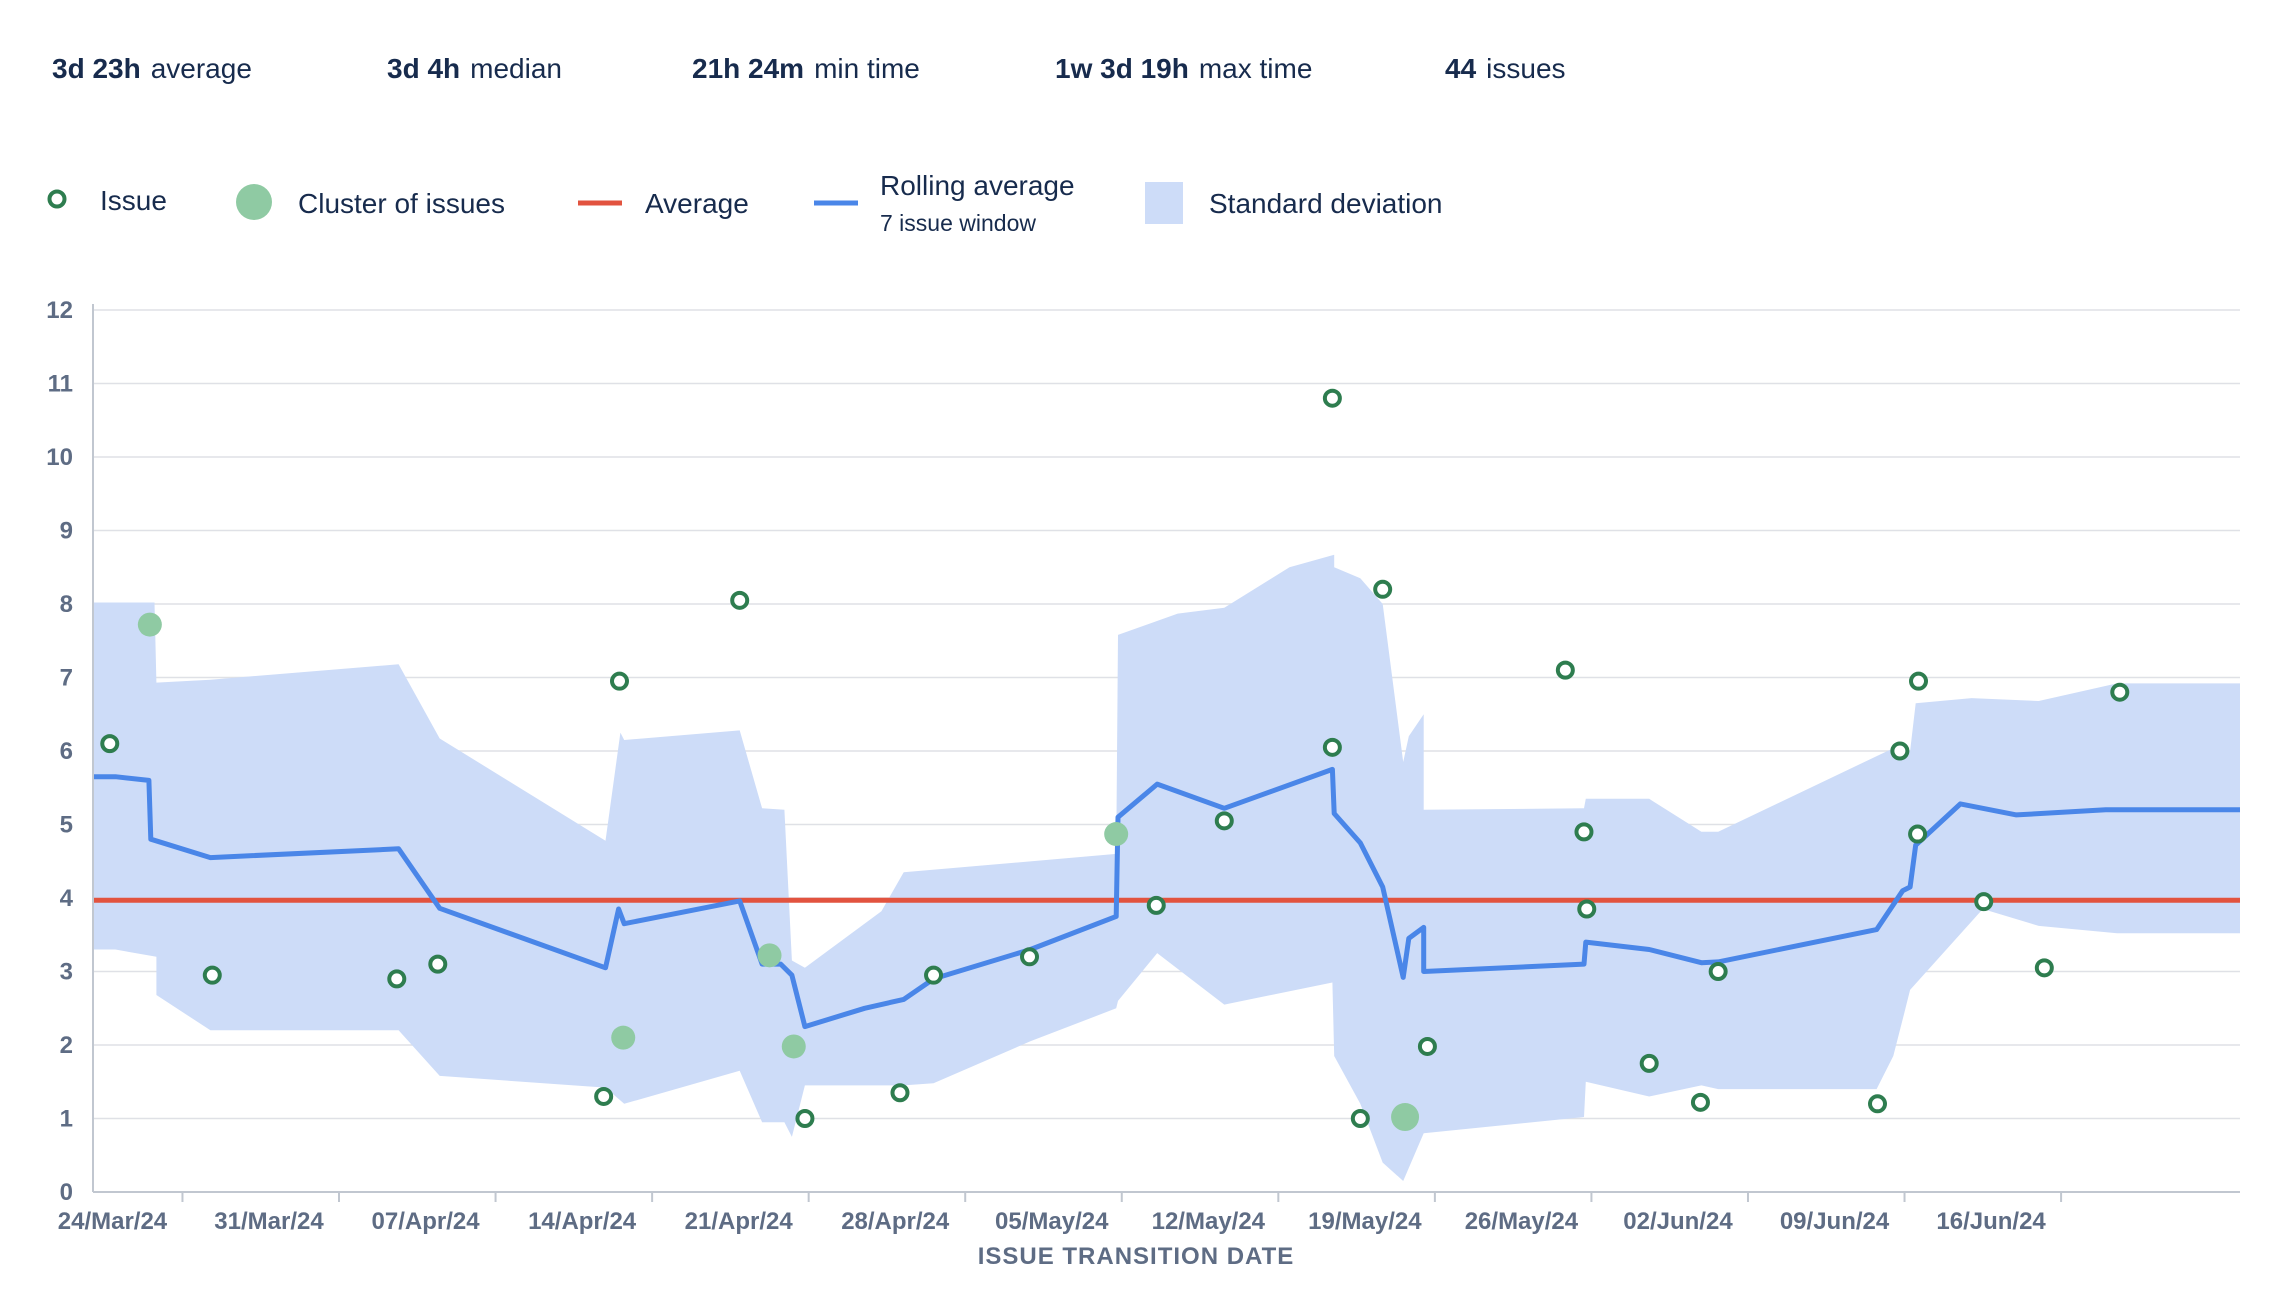 This screenshot has width=2272, height=1290. Describe the element at coordinates (66, 531) in the screenshot. I see `y-tick-label: 9` at that location.